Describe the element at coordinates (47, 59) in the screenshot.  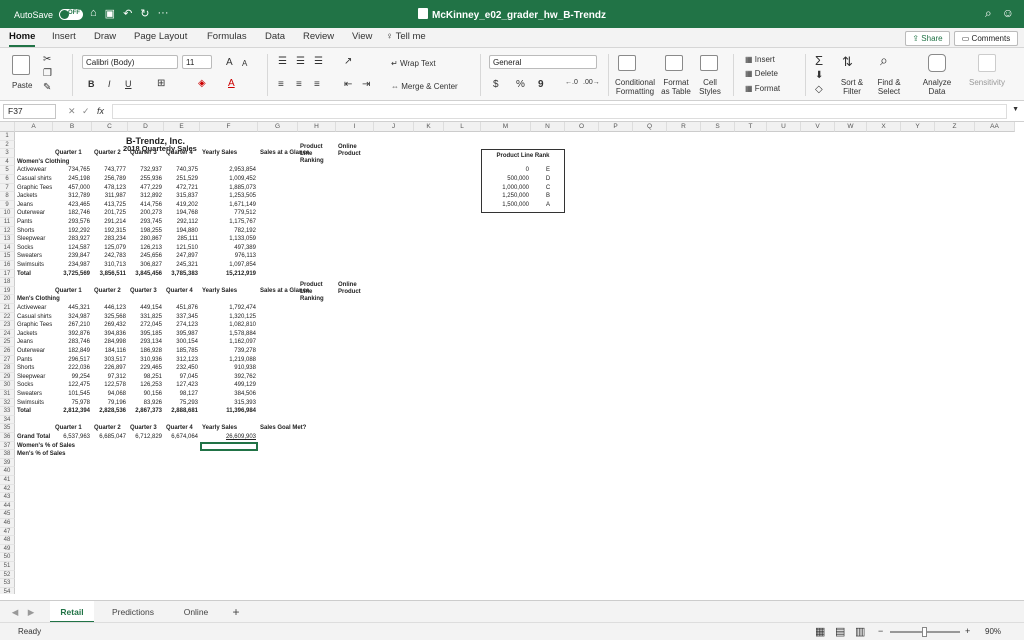
I see `cut-icon: ✂` at that location.